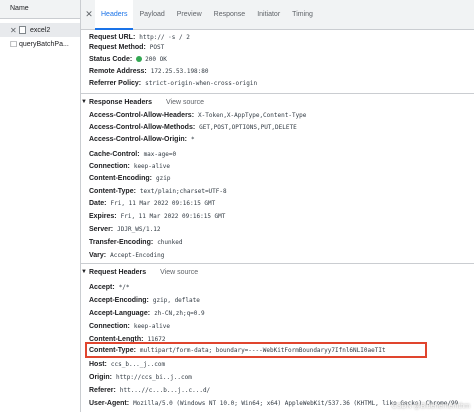 Image resolution: width=474 pixels, height=412 pixels. Describe the element at coordinates (124, 287) in the screenshot. I see `header-value: */*` at that location.